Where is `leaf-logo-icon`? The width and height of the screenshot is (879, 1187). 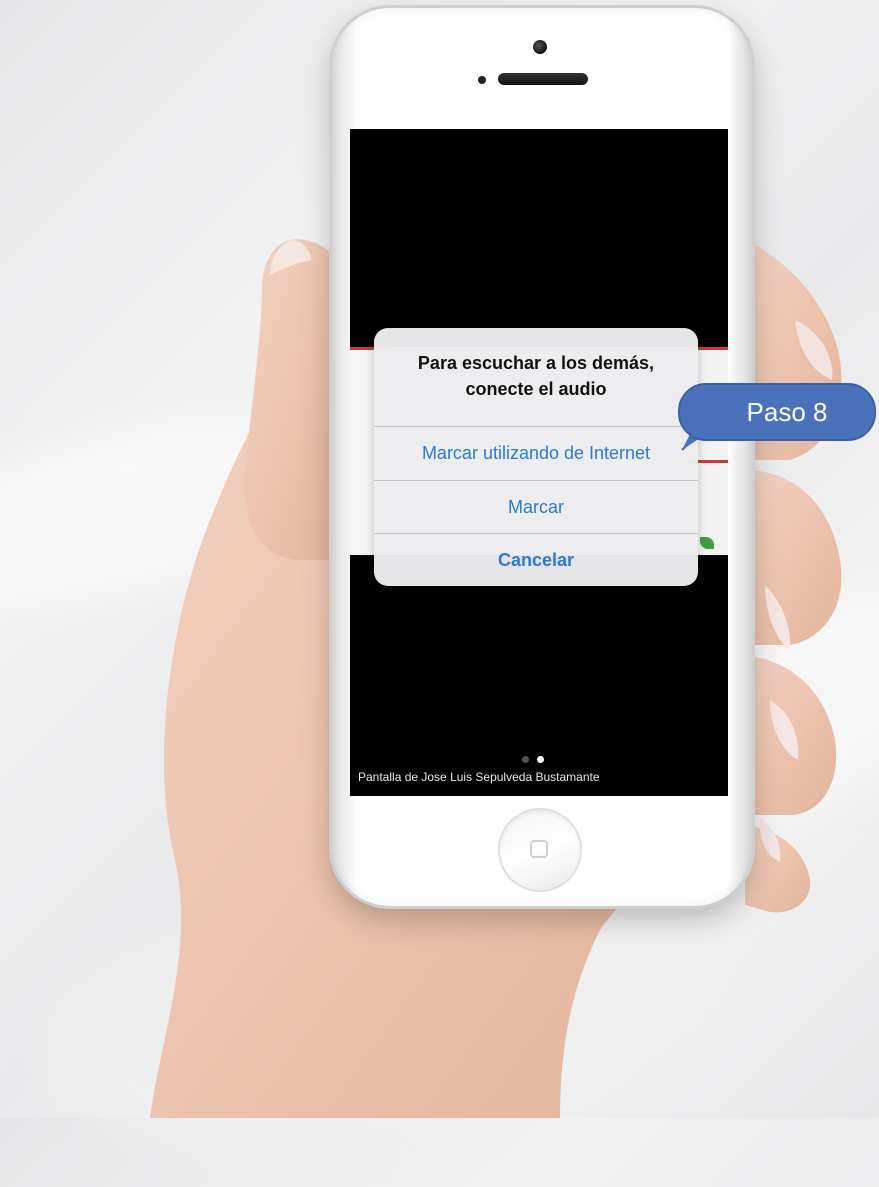
leaf-logo-icon is located at coordinates (707, 543).